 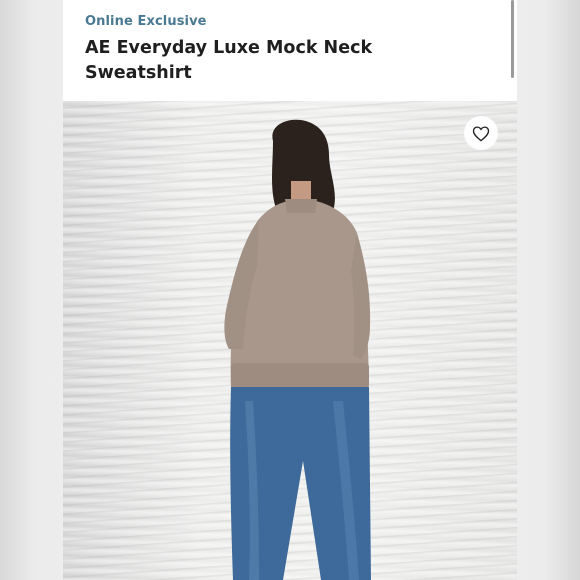 What do you see at coordinates (299, 294) in the screenshot?
I see `sweatshirt` at bounding box center [299, 294].